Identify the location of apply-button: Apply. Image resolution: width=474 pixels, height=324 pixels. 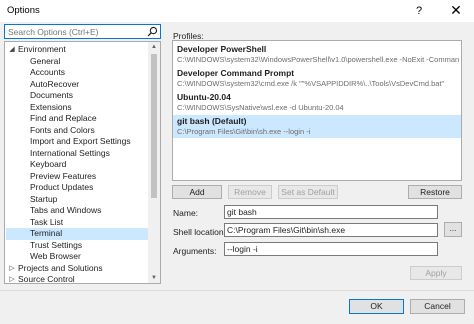
(436, 273).